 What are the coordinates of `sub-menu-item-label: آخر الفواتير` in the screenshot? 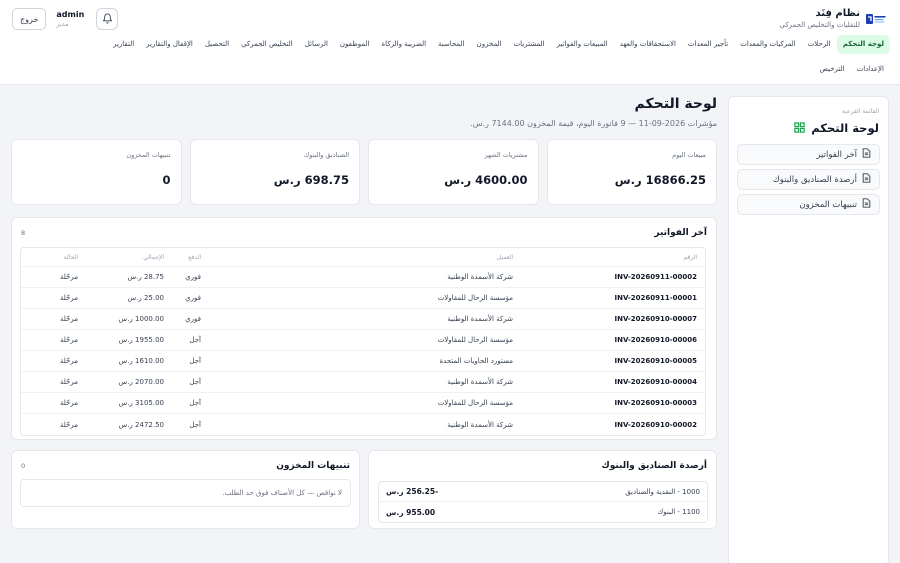 It's located at (836, 154).